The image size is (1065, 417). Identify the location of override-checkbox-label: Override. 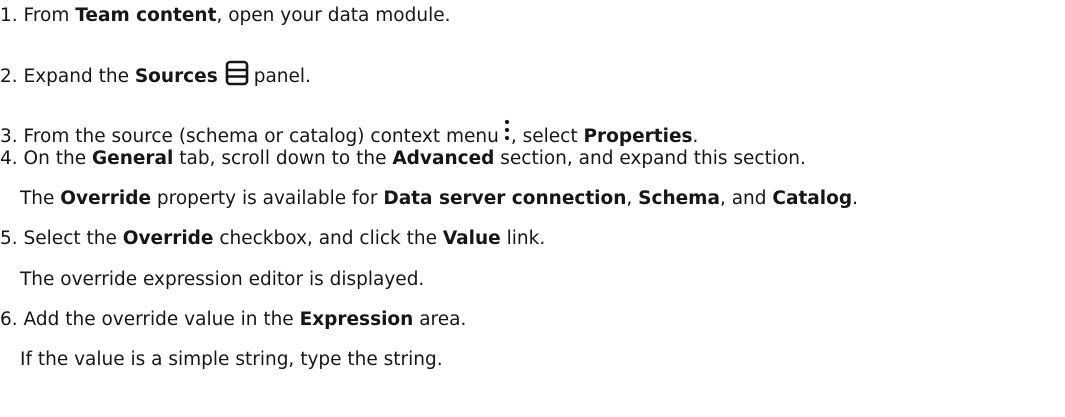
(168, 238).